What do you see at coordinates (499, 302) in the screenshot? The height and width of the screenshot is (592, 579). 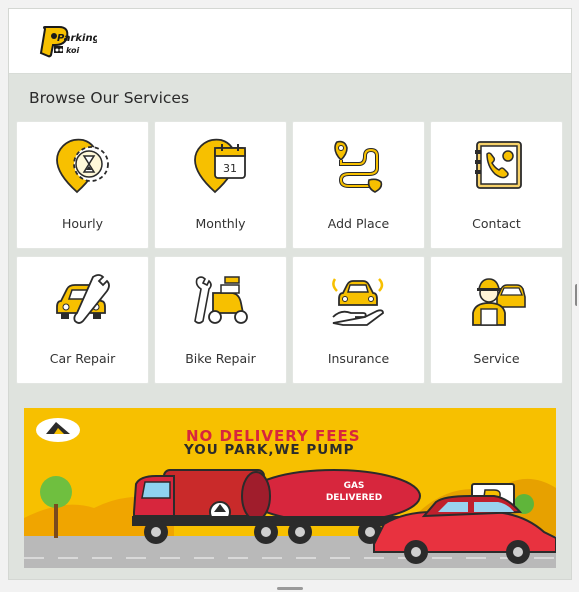 I see `service-worker-car-icon` at bounding box center [499, 302].